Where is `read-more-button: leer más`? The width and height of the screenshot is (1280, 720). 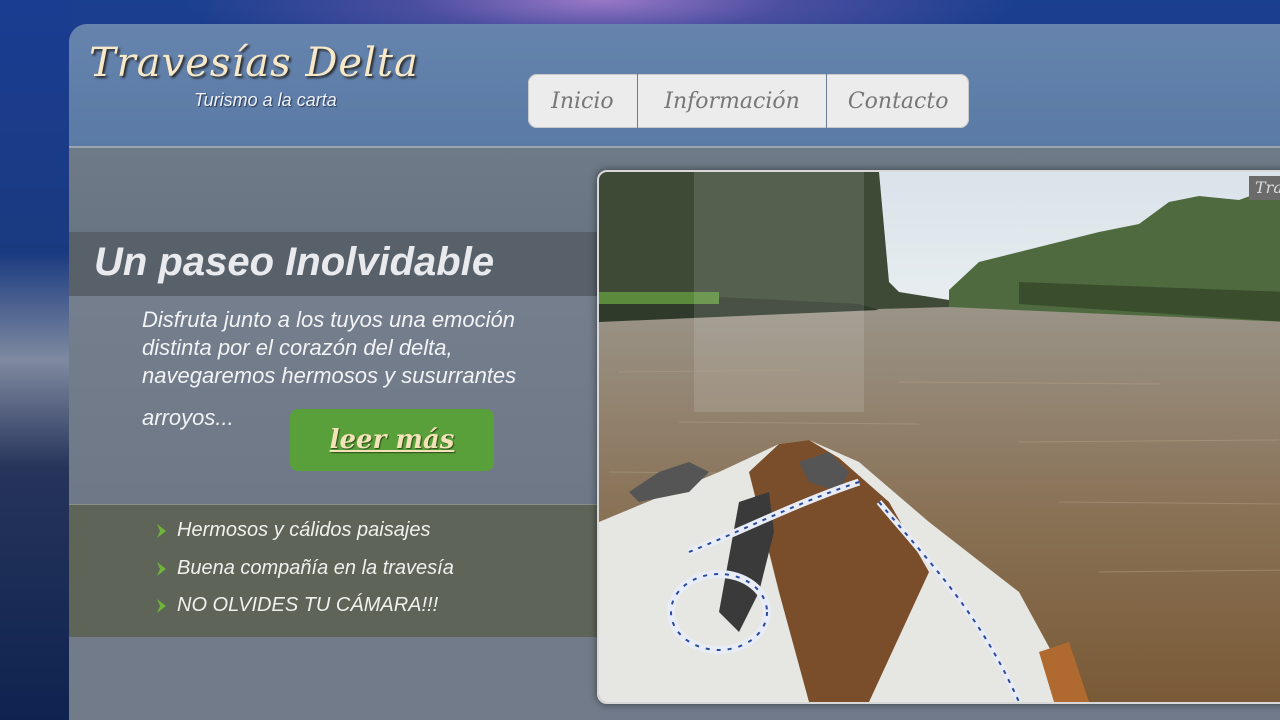
read-more-button: leer más is located at coordinates (392, 440).